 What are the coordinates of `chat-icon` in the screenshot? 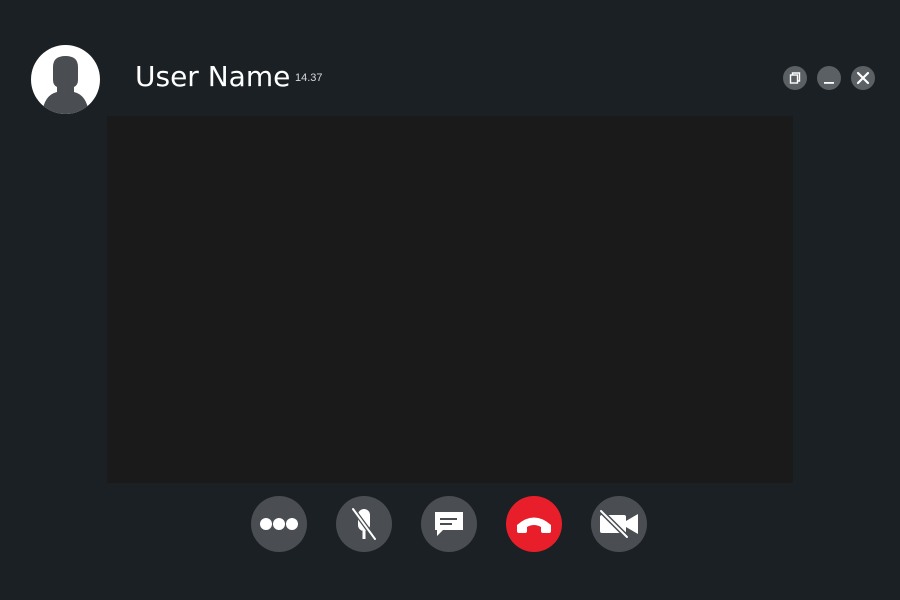 It's located at (449, 524).